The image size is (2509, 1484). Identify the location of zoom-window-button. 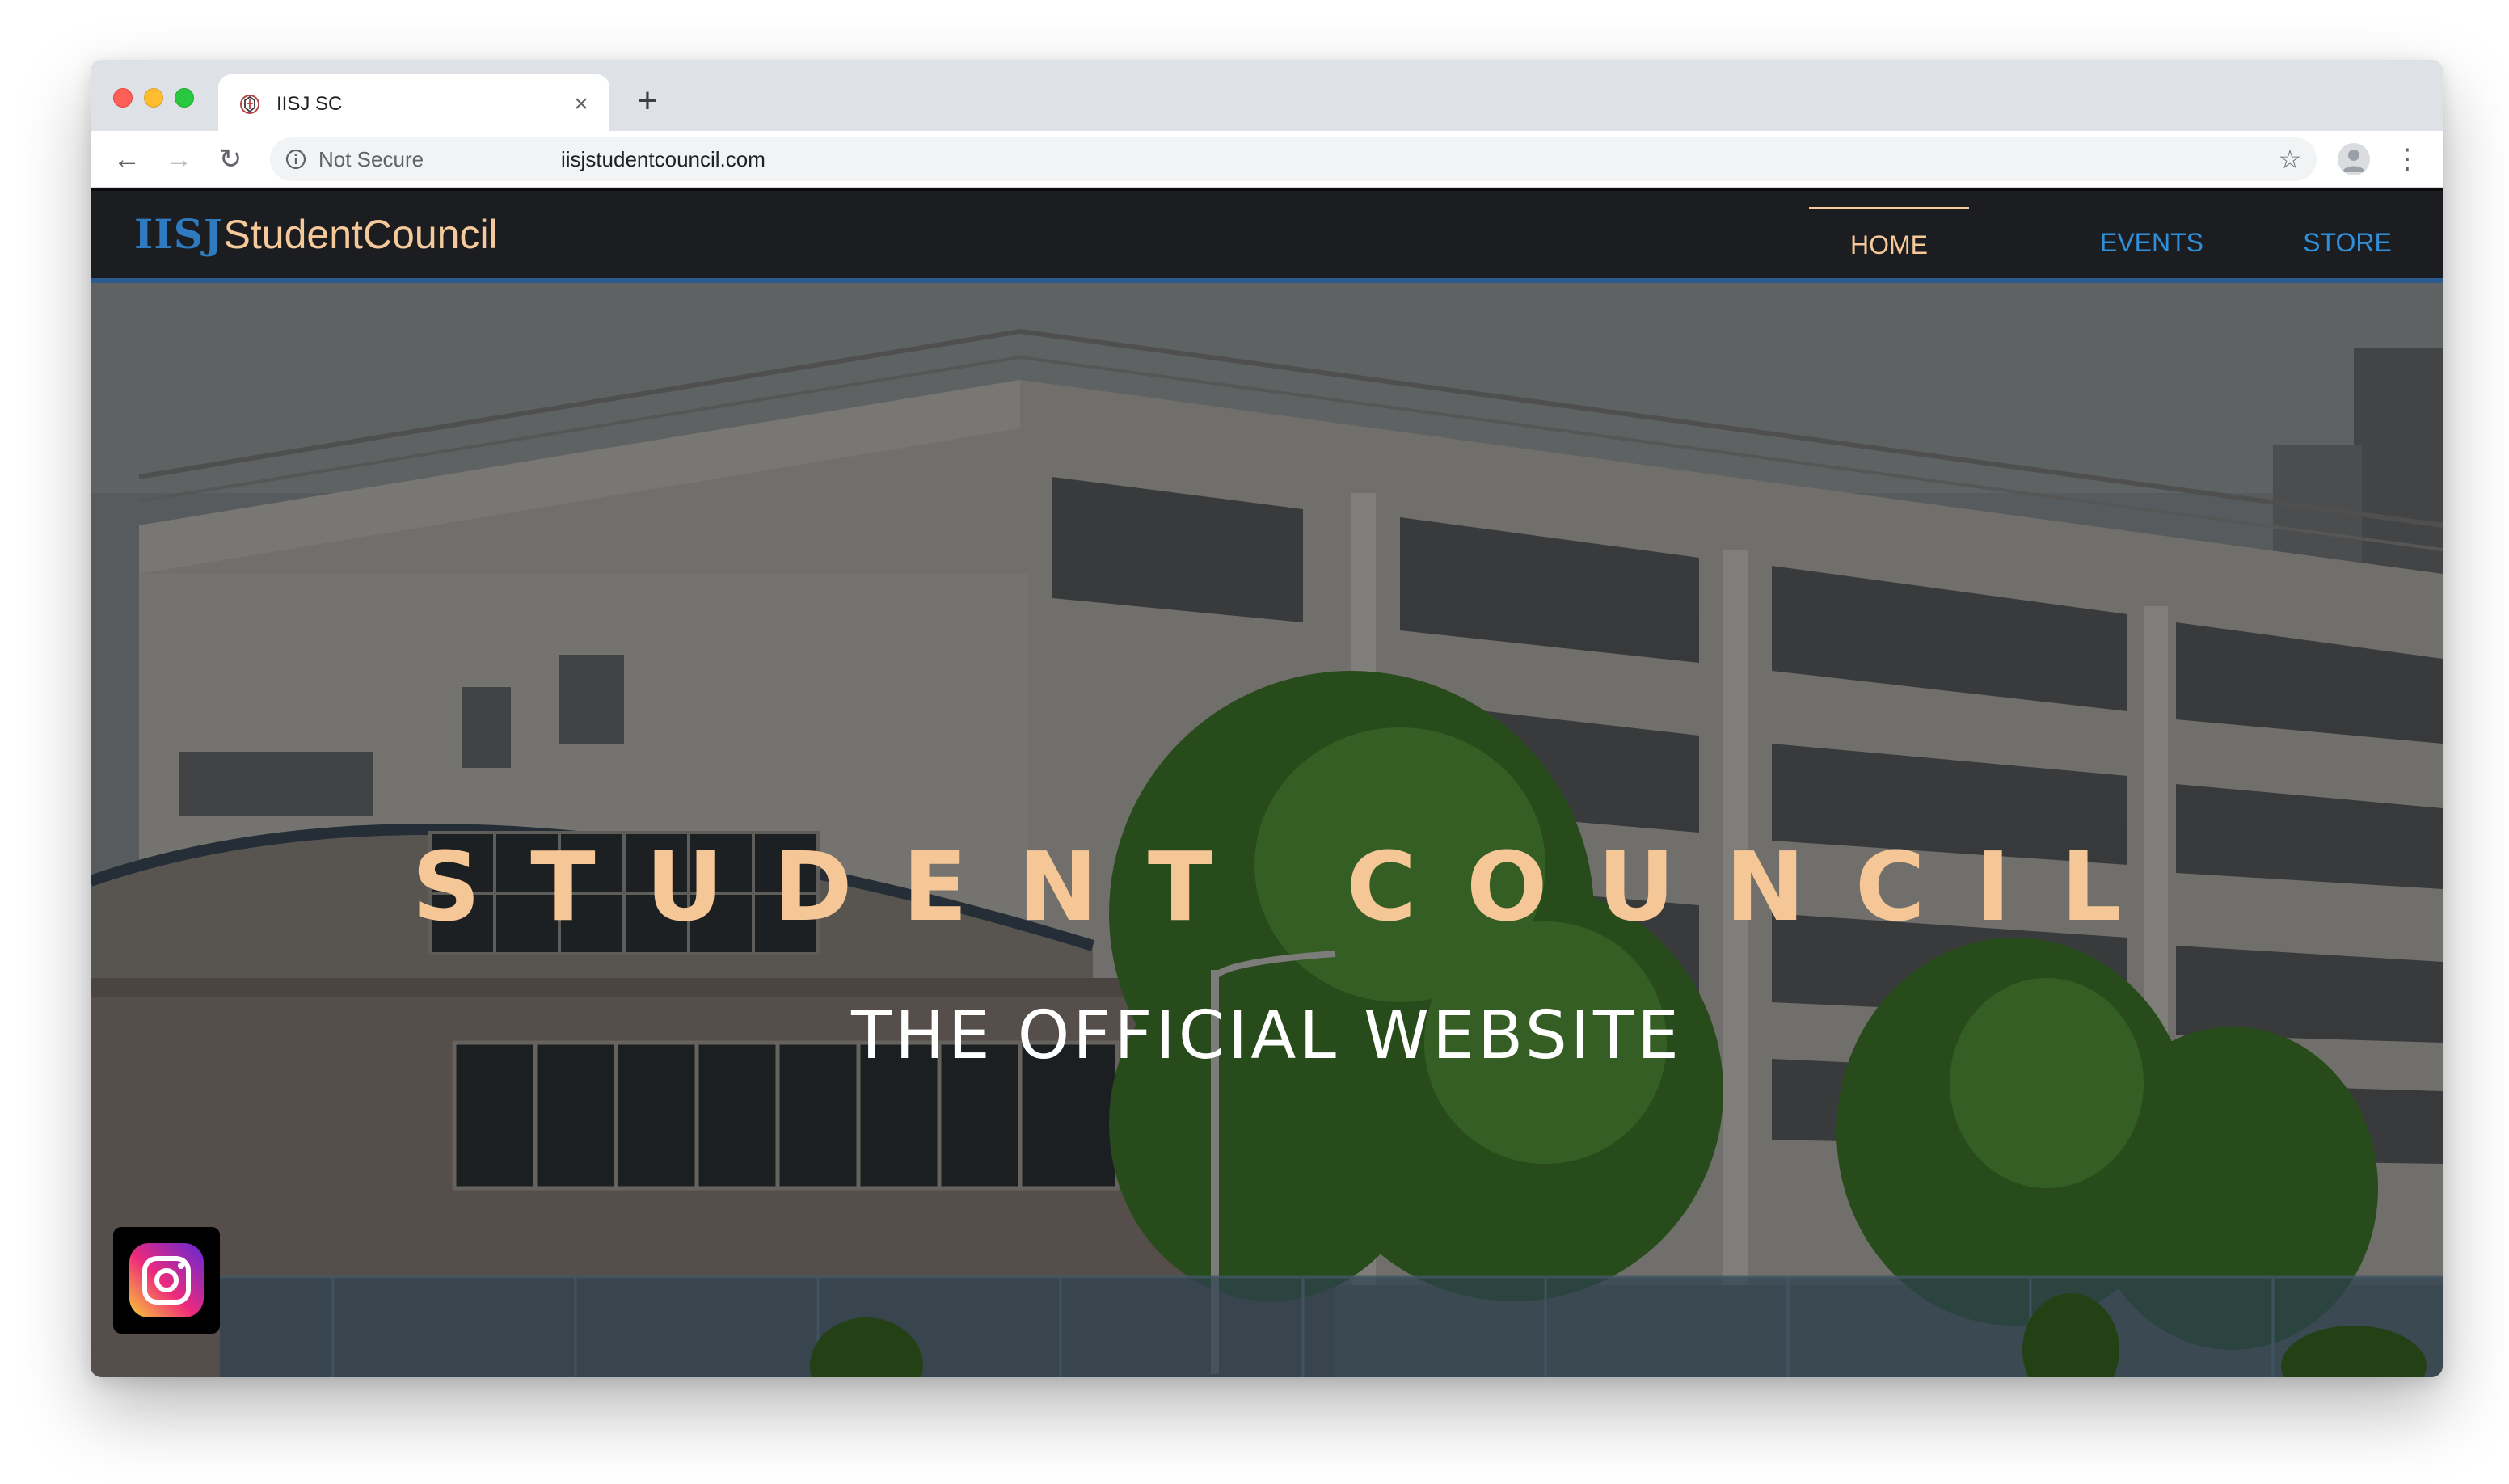
(184, 98).